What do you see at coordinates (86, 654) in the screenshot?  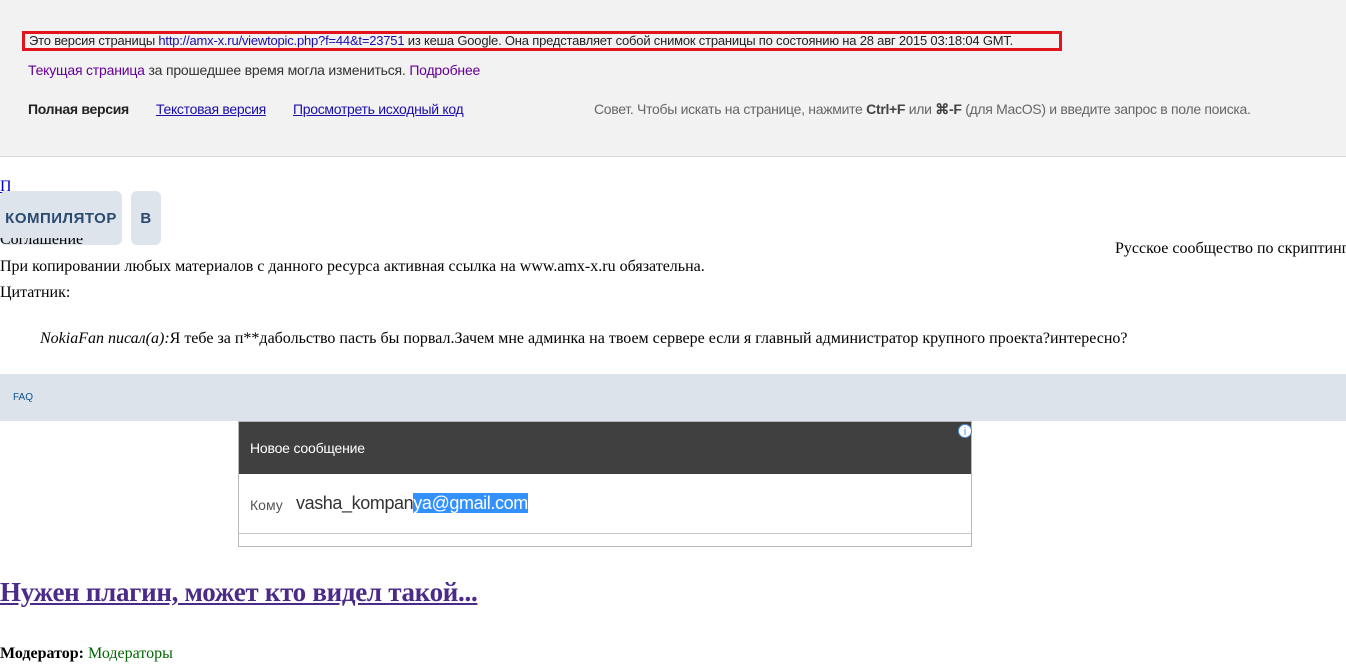 I see `moderator-line: Модератор: Модераторы` at bounding box center [86, 654].